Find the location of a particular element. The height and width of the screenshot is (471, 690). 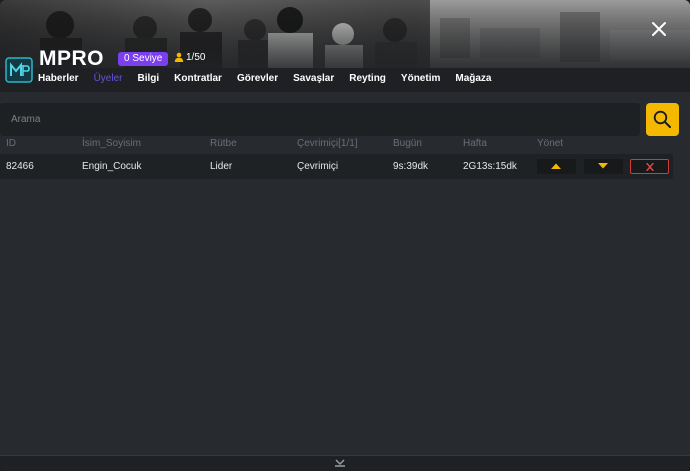

cell-today: 9s:39dk is located at coordinates (411, 166).